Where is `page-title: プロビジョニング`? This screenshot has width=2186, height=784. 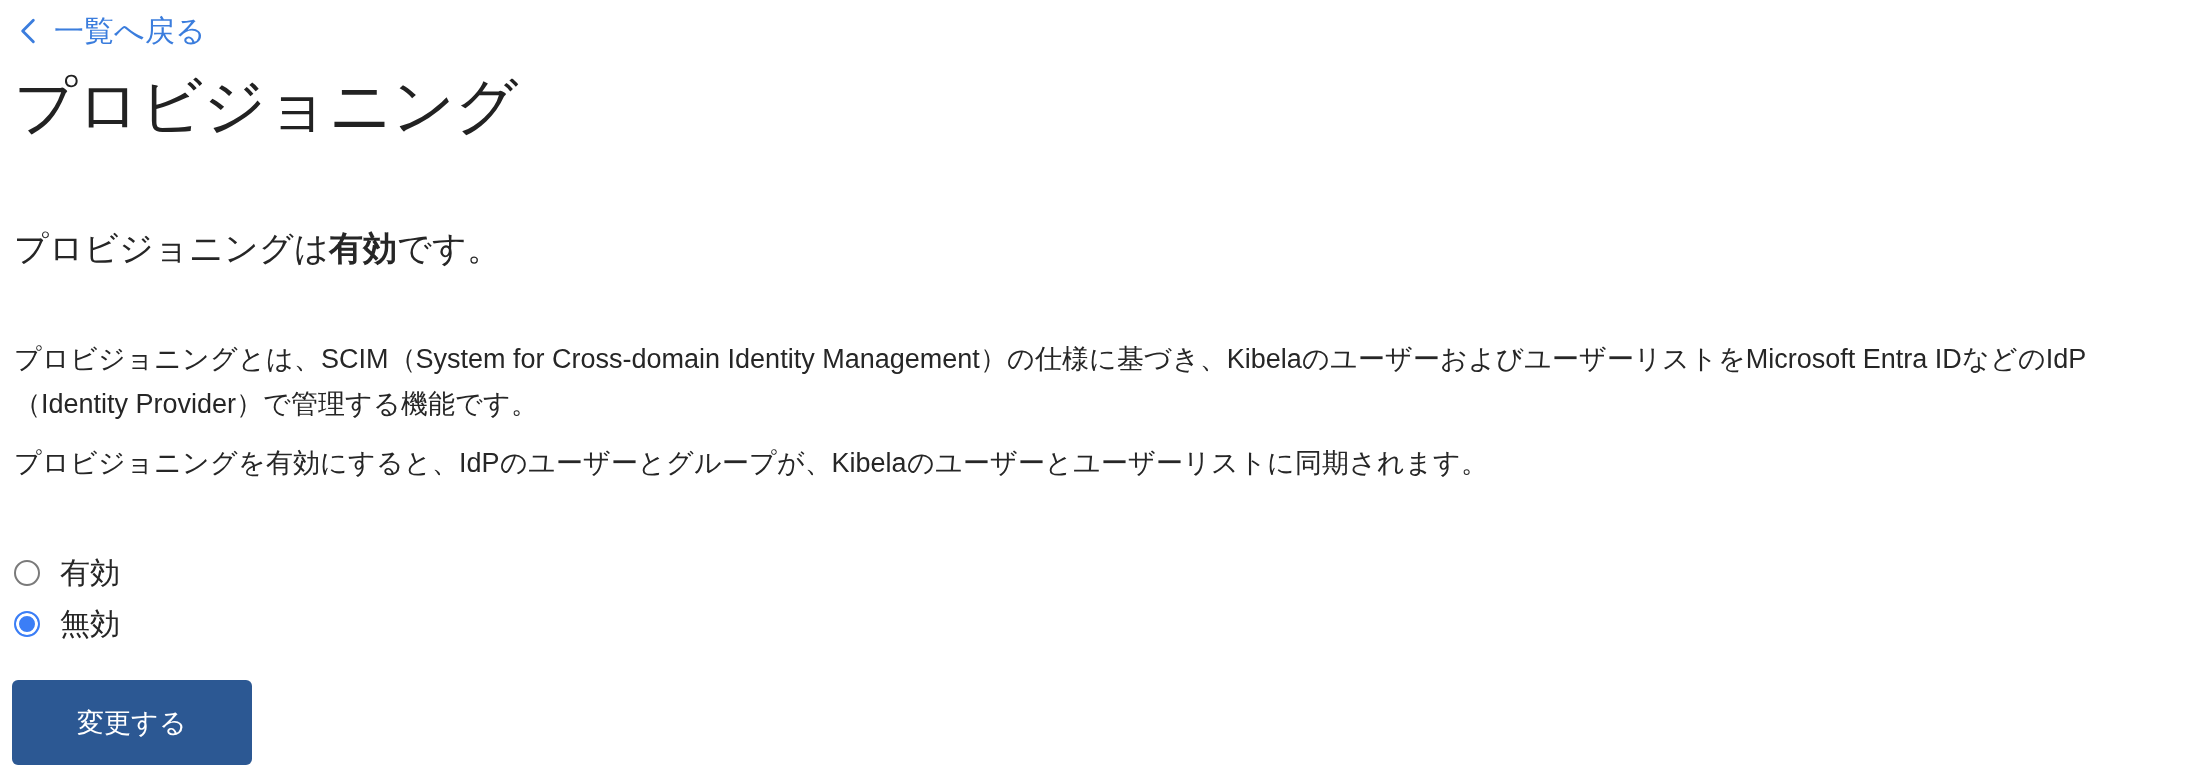 page-title: プロビジョニング is located at coordinates (266, 106).